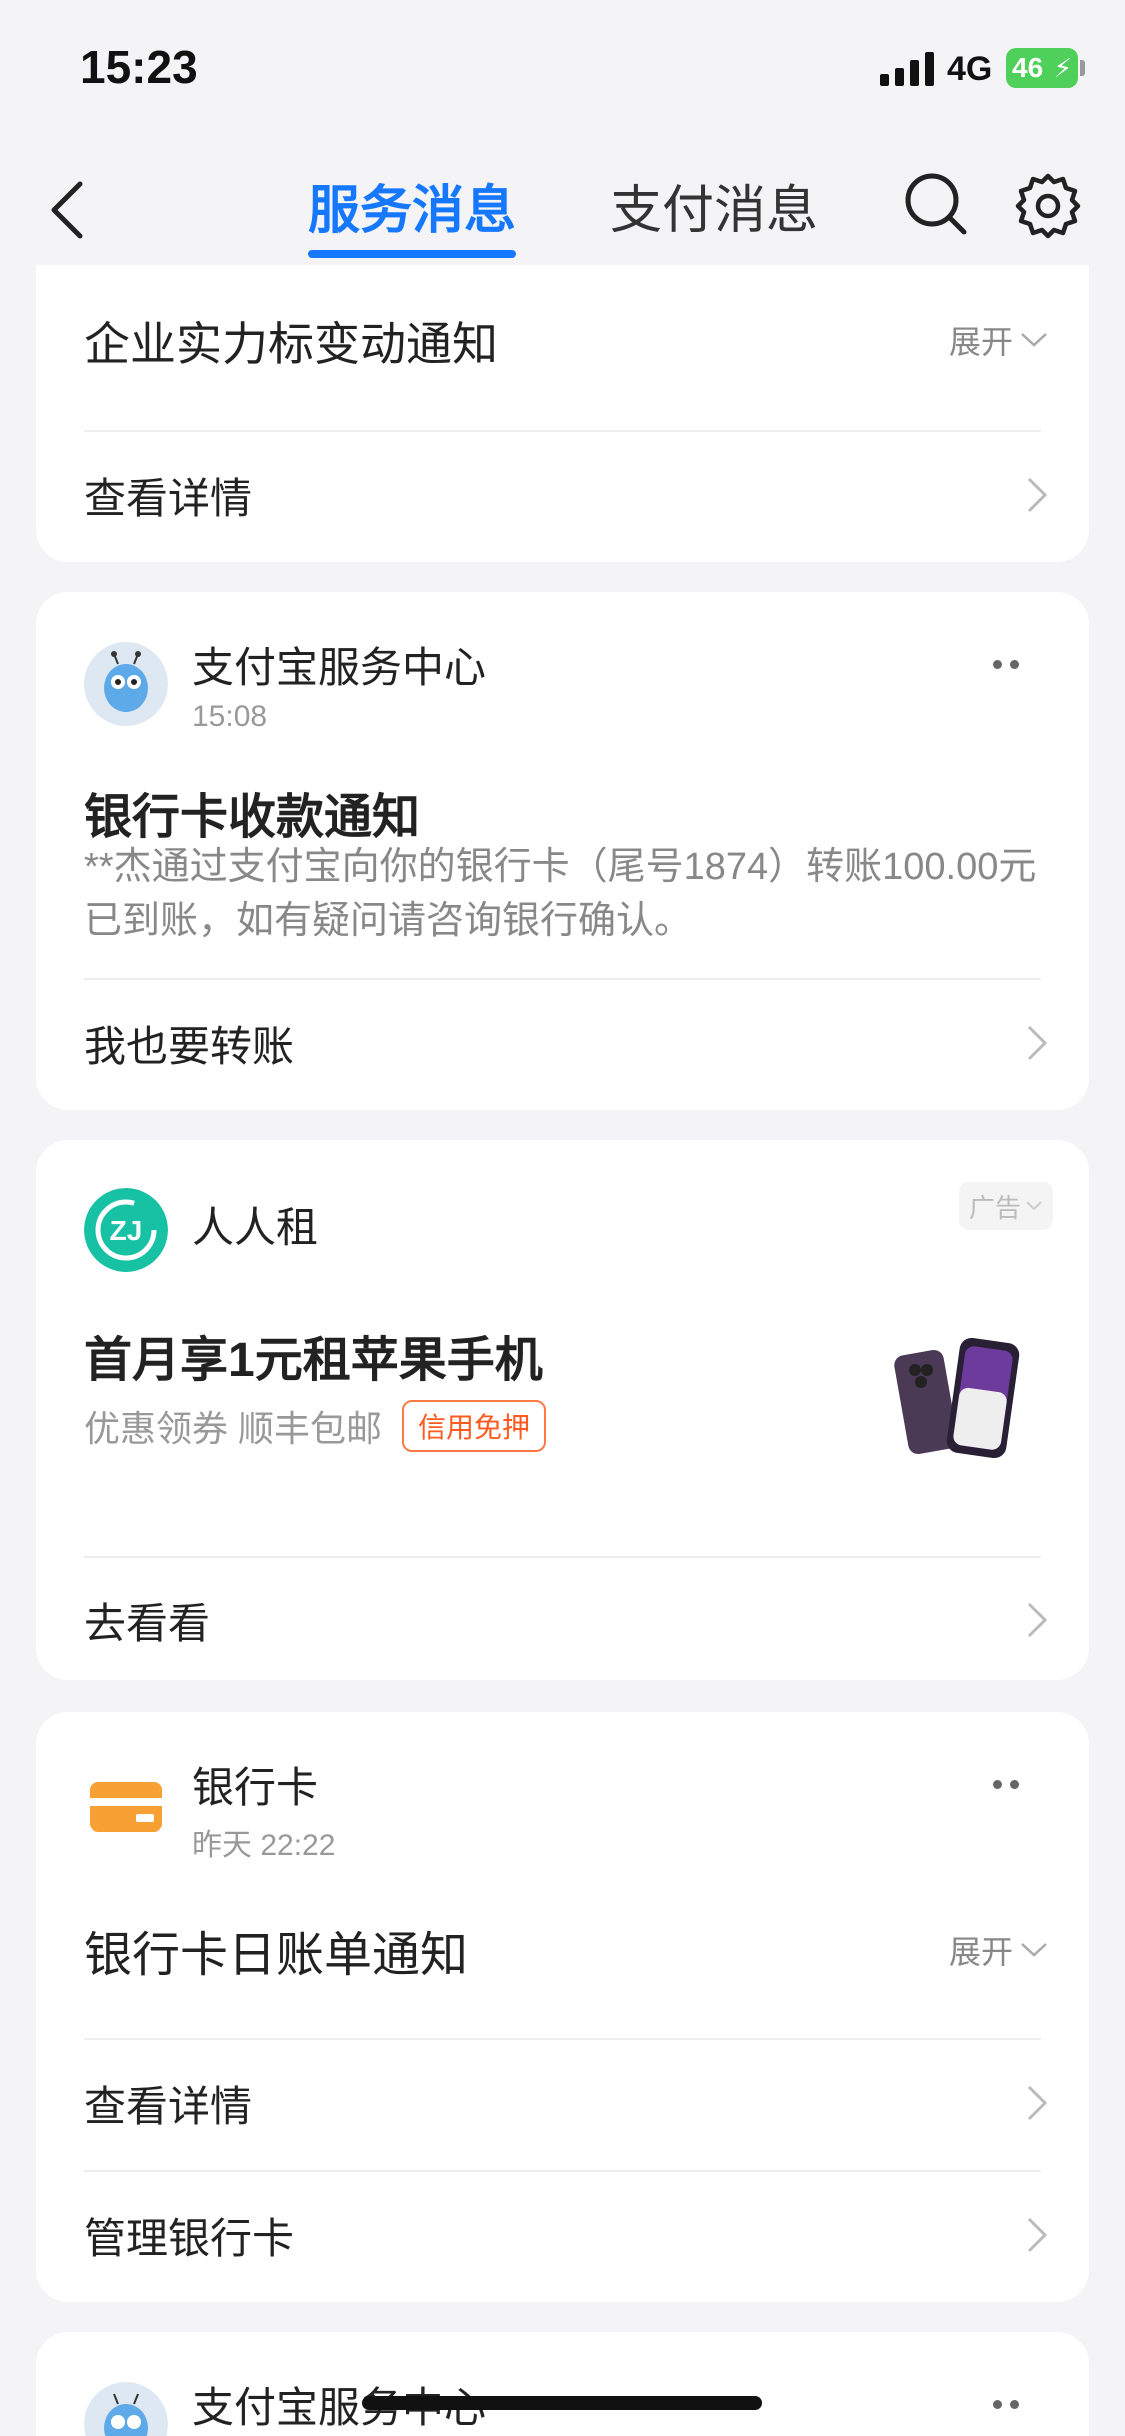 The image size is (1125, 2436). I want to click on message-title: 企业实力标变动通知, so click(291, 344).